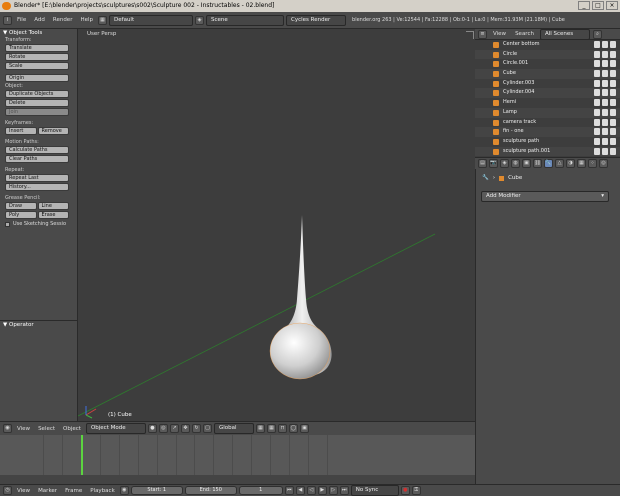 The image size is (620, 496). What do you see at coordinates (547, 123) in the screenshot?
I see `outliner-row: camera track` at bounding box center [547, 123].